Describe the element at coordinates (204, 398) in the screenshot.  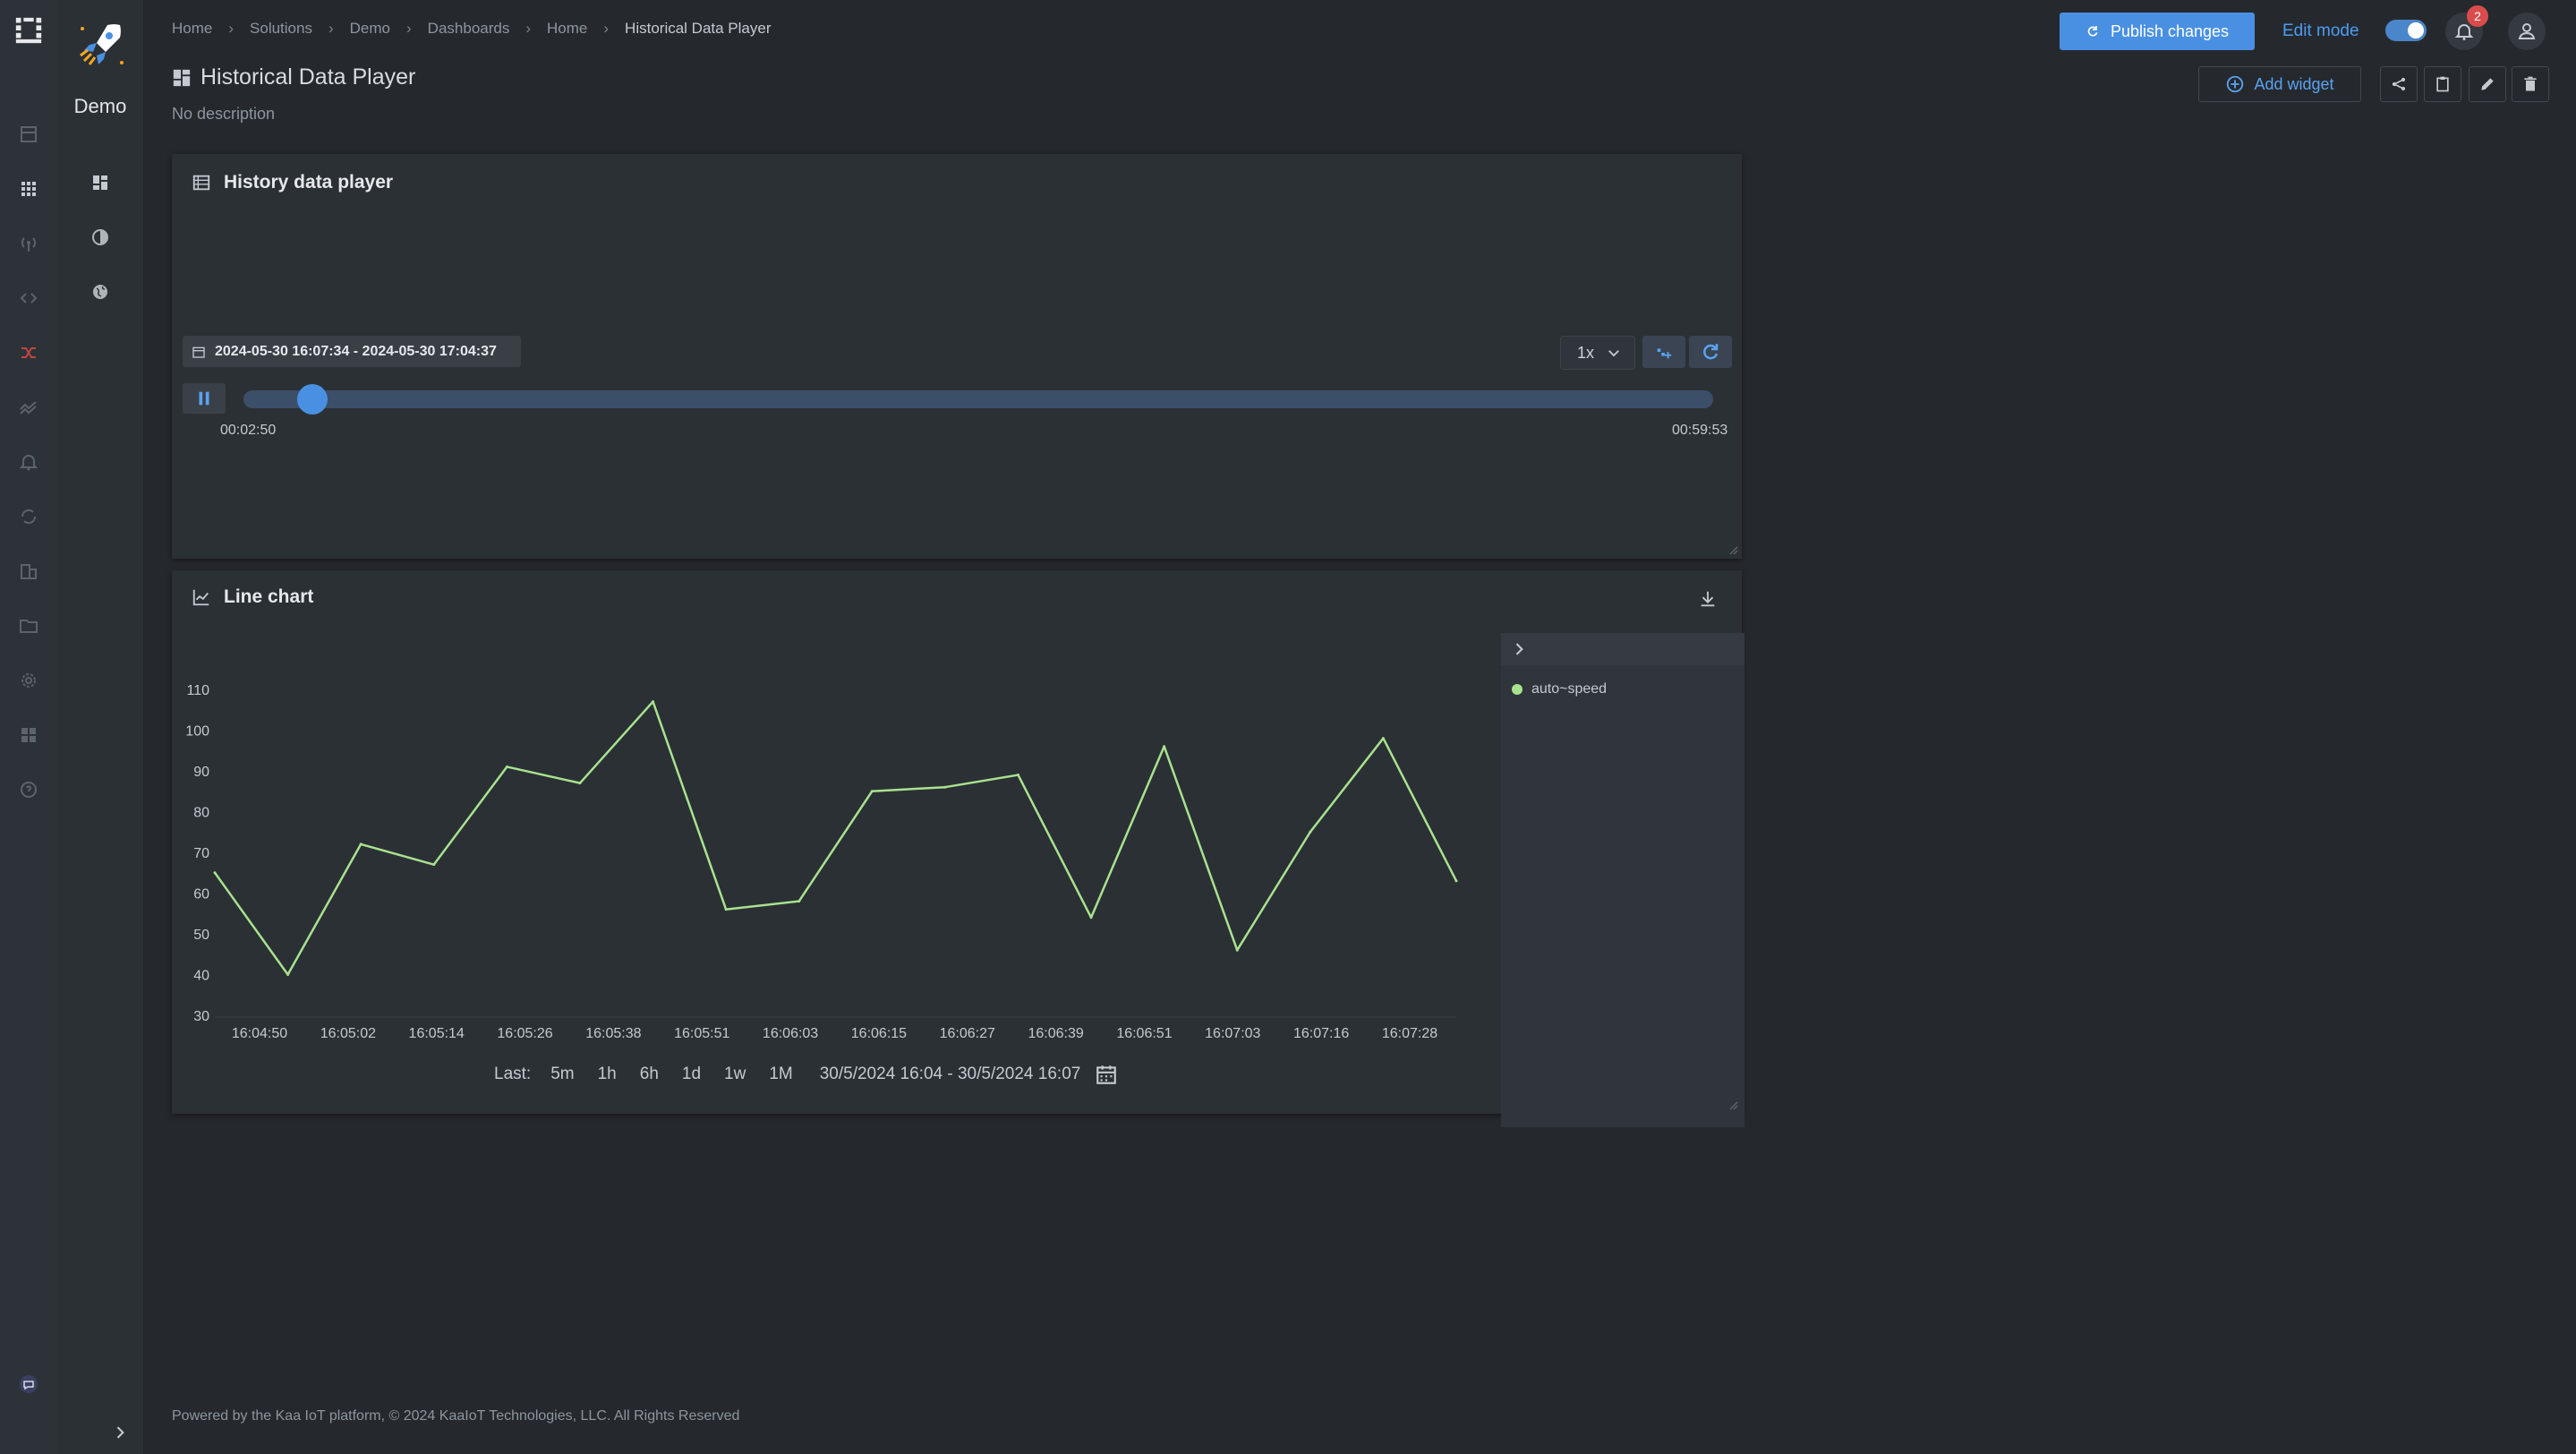
I see `pause-button` at that location.